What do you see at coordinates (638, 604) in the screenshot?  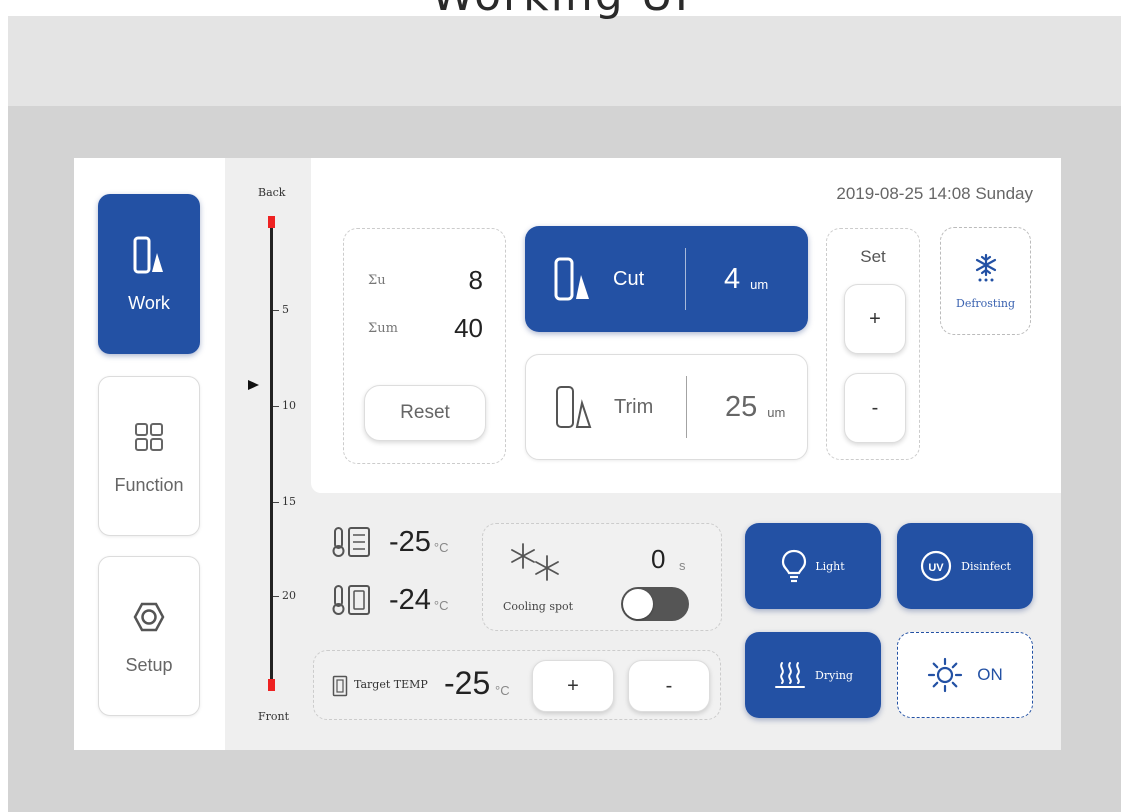 I see `toggle-knob` at bounding box center [638, 604].